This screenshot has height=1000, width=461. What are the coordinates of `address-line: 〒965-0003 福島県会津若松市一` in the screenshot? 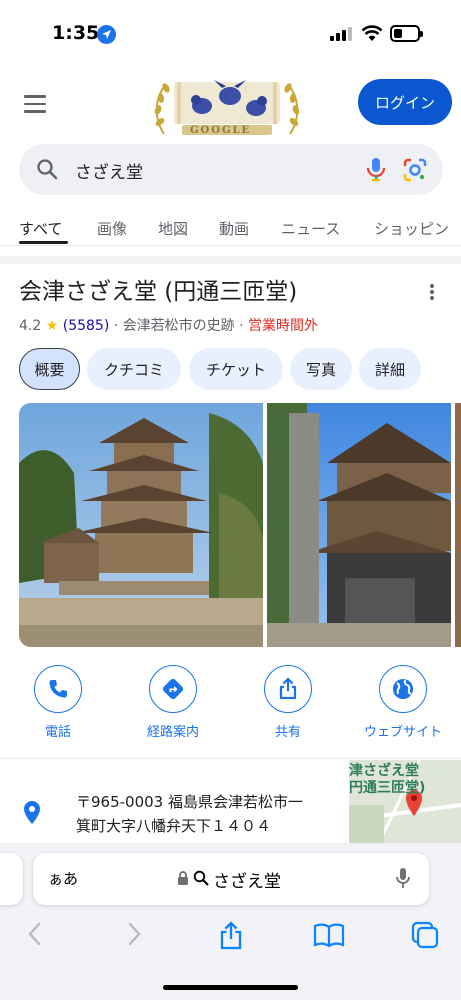 It's located at (189, 802).